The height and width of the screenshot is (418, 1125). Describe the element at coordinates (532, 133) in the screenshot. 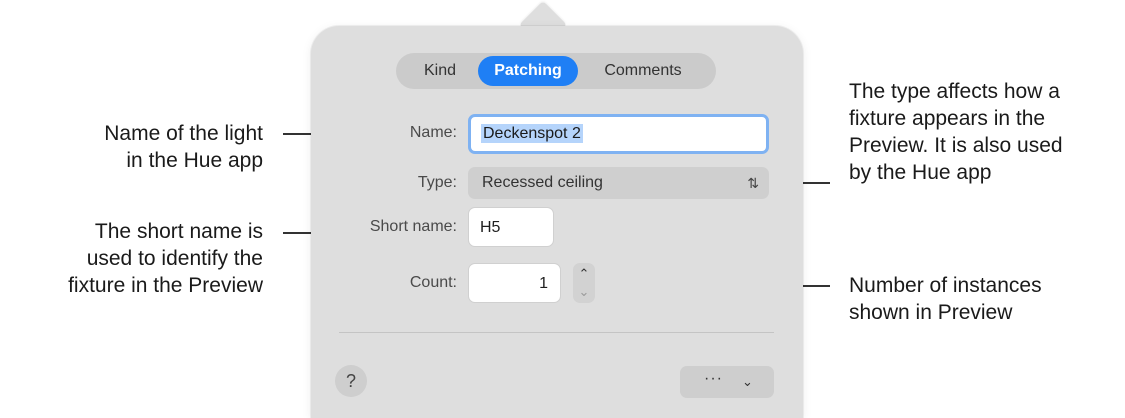

I see `name-field-value: Deckenspot 2` at that location.